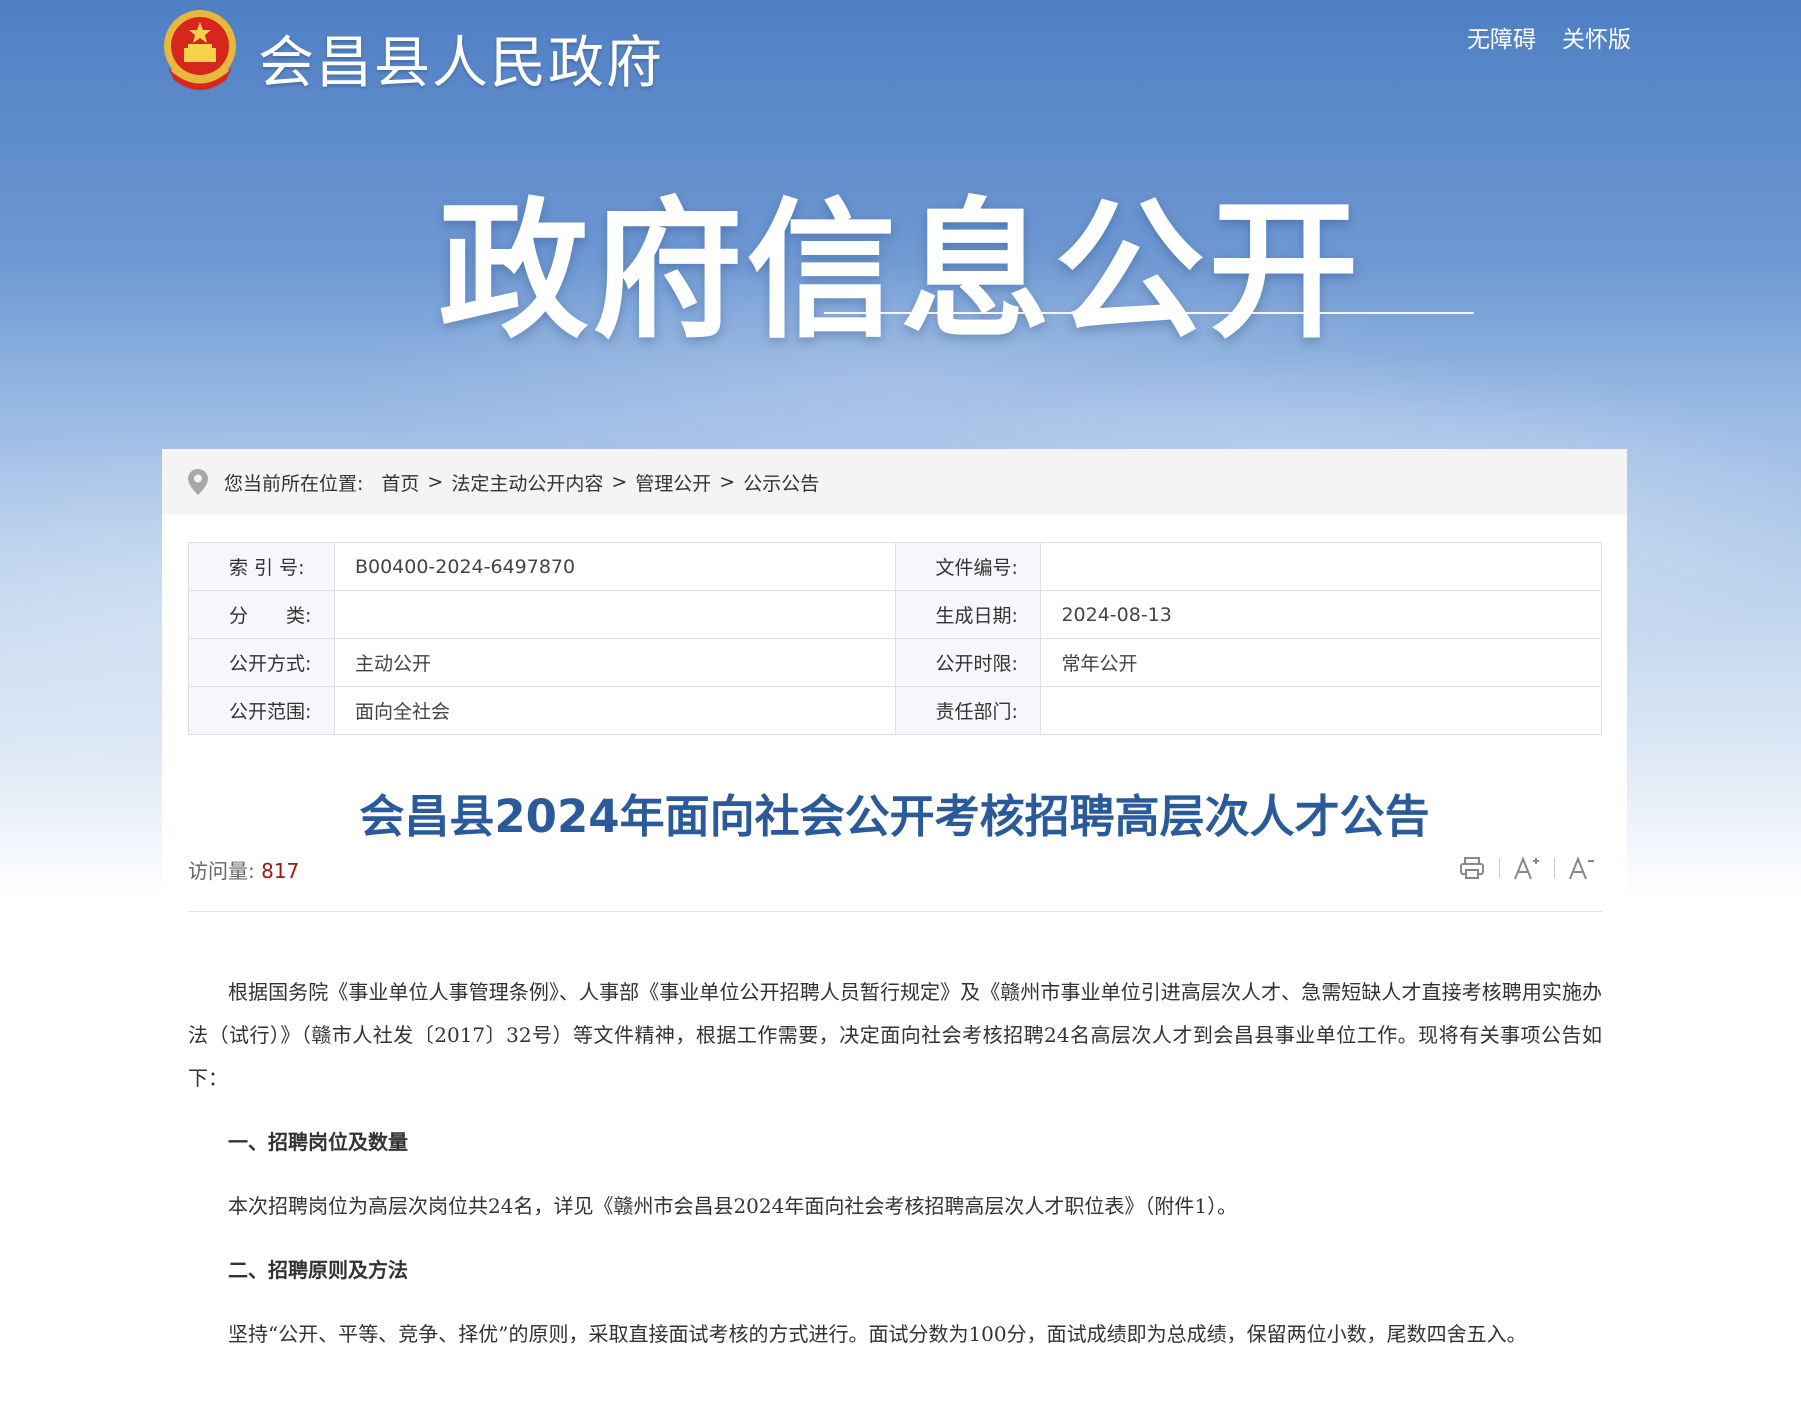  What do you see at coordinates (1596, 37) in the screenshot?
I see `elder-care-mode-link: 关怀版` at bounding box center [1596, 37].